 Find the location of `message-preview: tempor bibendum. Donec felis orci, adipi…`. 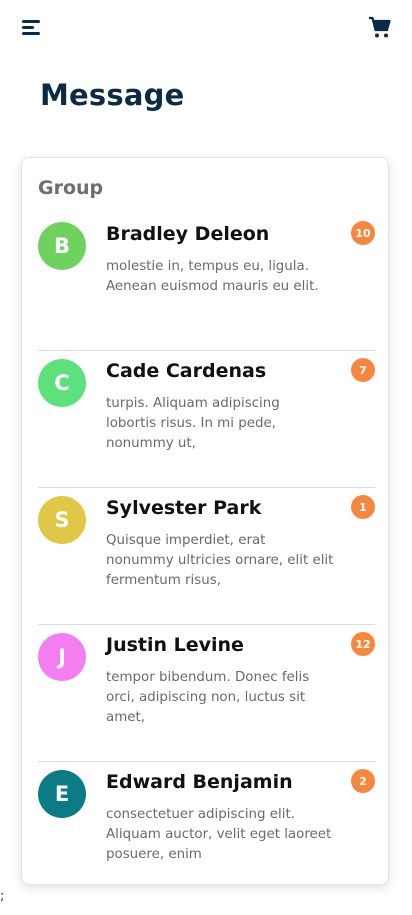

message-preview: tempor bibendum. Donec felis orci, adipi… is located at coordinates (208, 697).